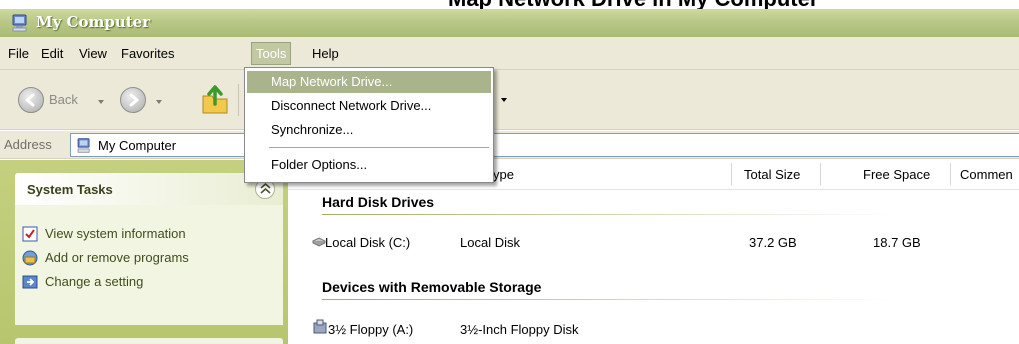 The height and width of the screenshot is (344, 1019). I want to click on back-label: Back, so click(63, 99).